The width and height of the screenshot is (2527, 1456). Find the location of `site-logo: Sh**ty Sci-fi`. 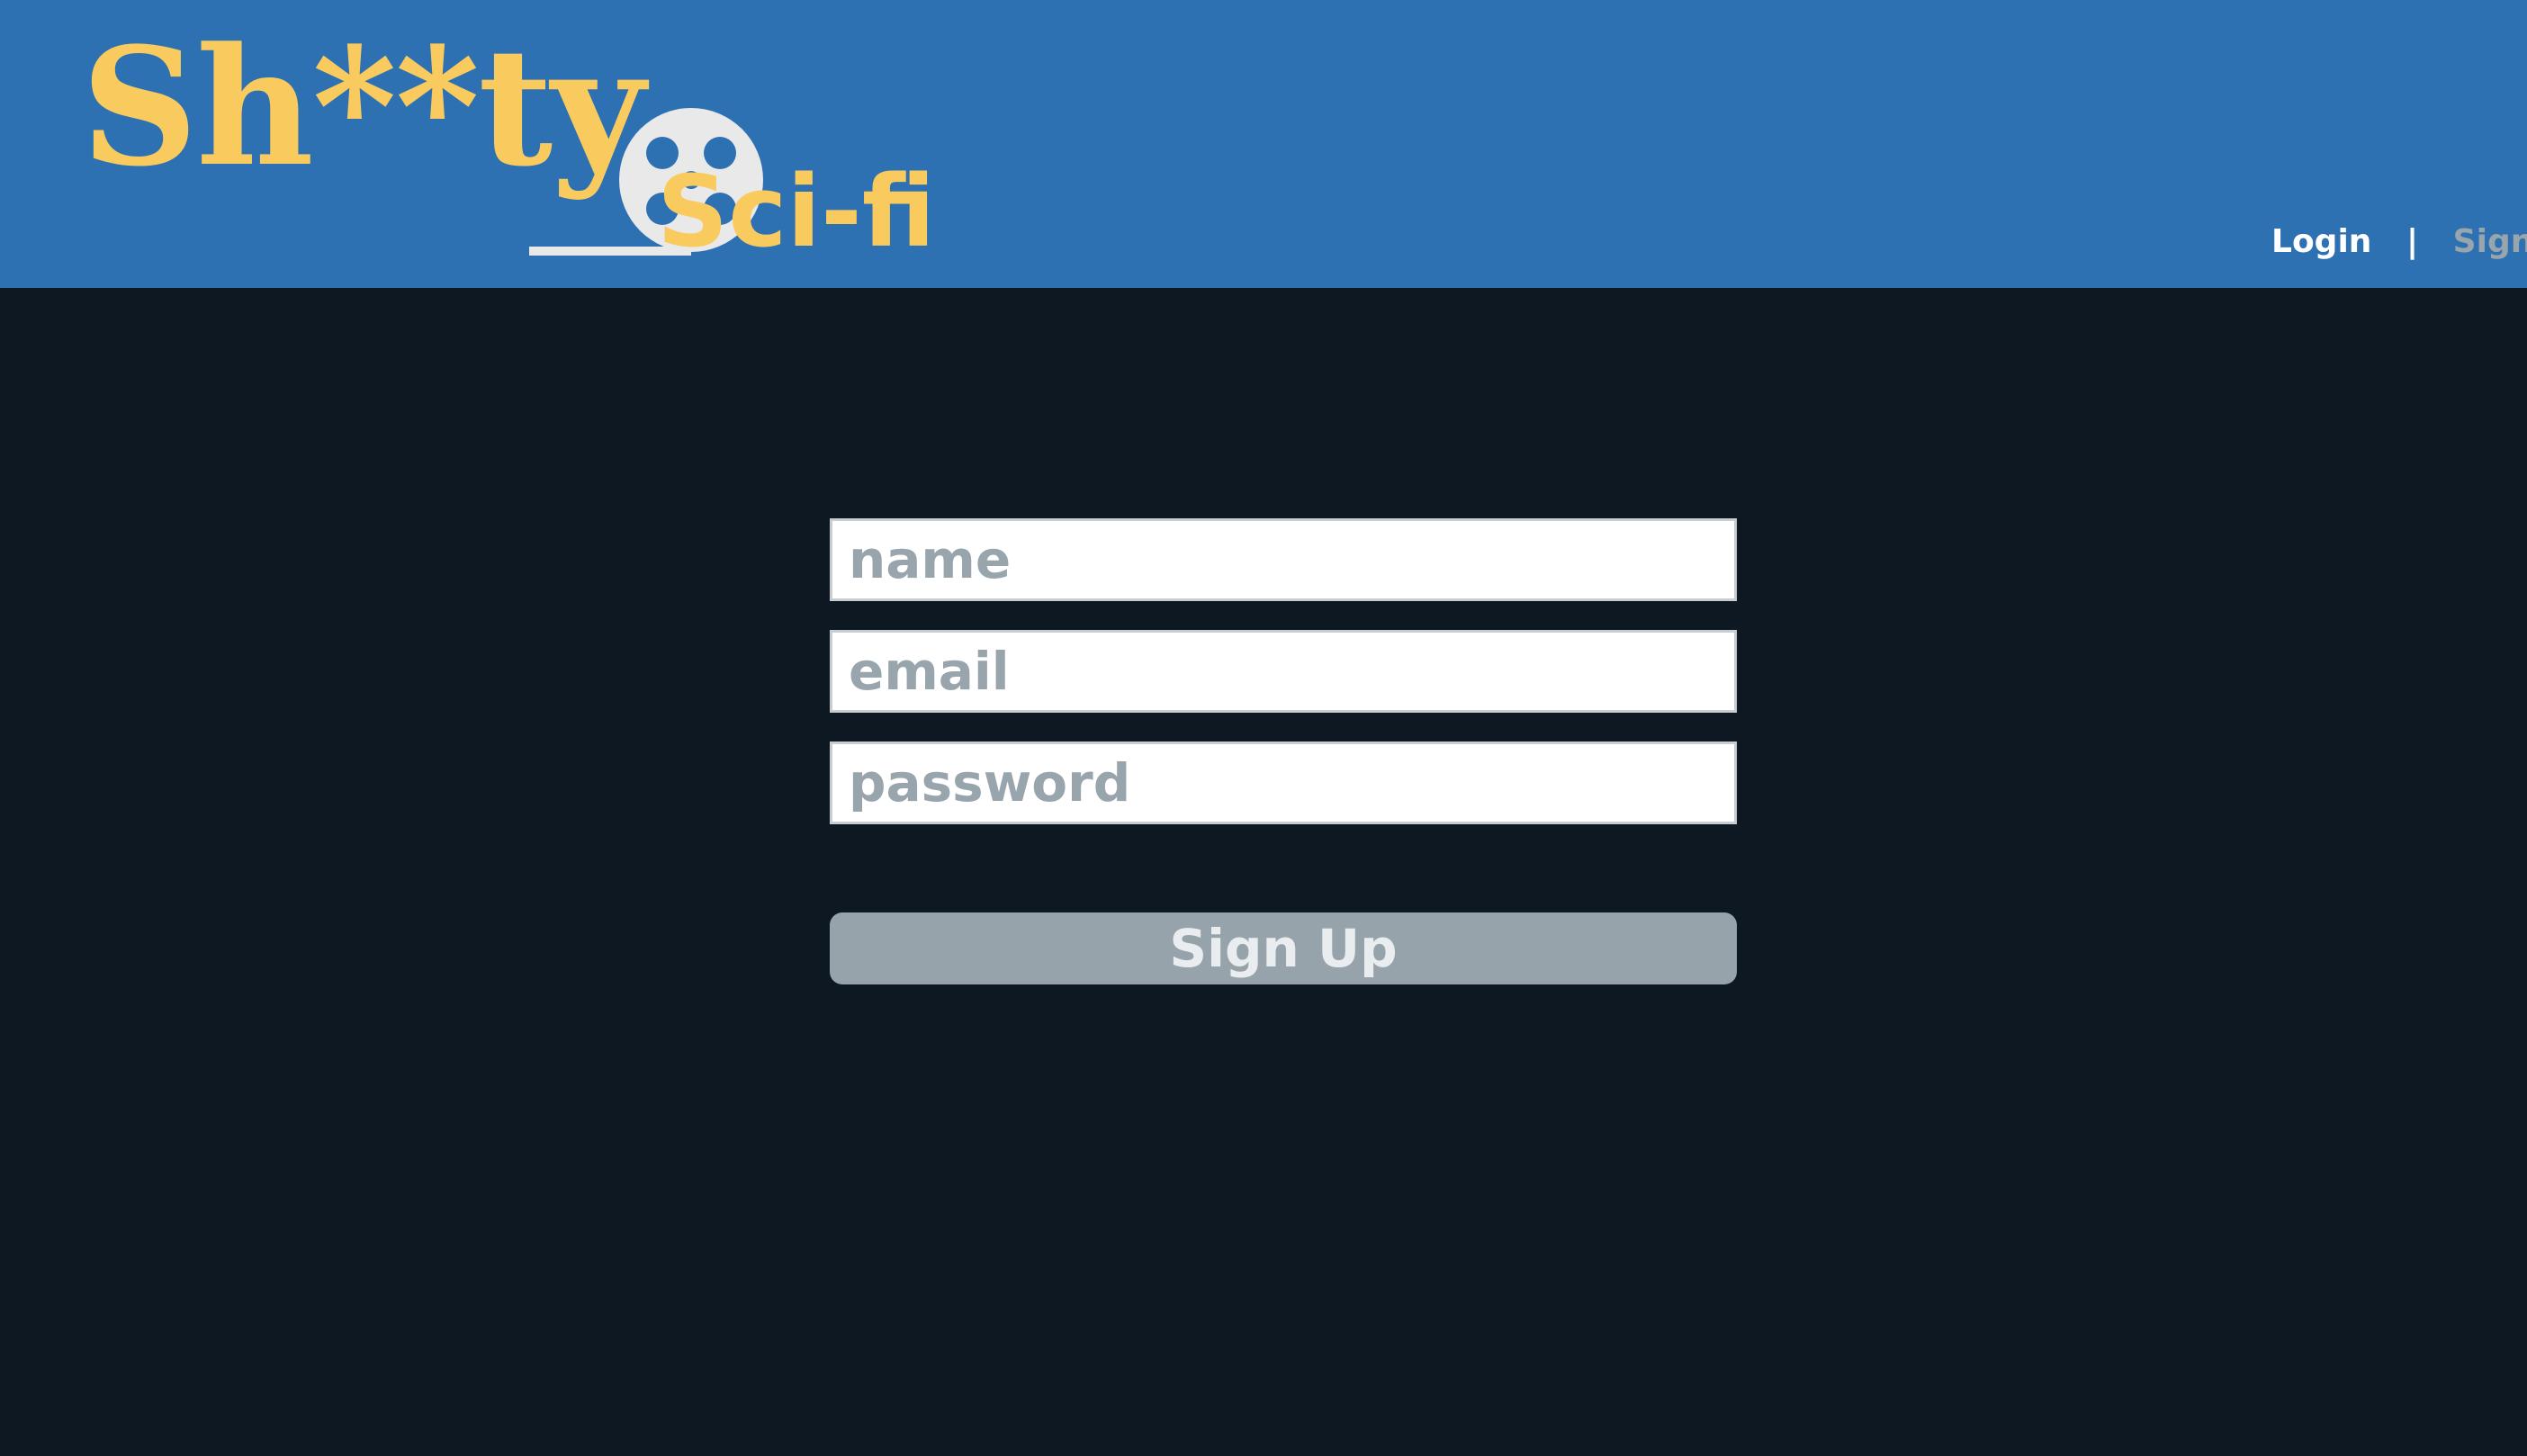

site-logo: Sh**ty Sci-fi is located at coordinates (508, 144).